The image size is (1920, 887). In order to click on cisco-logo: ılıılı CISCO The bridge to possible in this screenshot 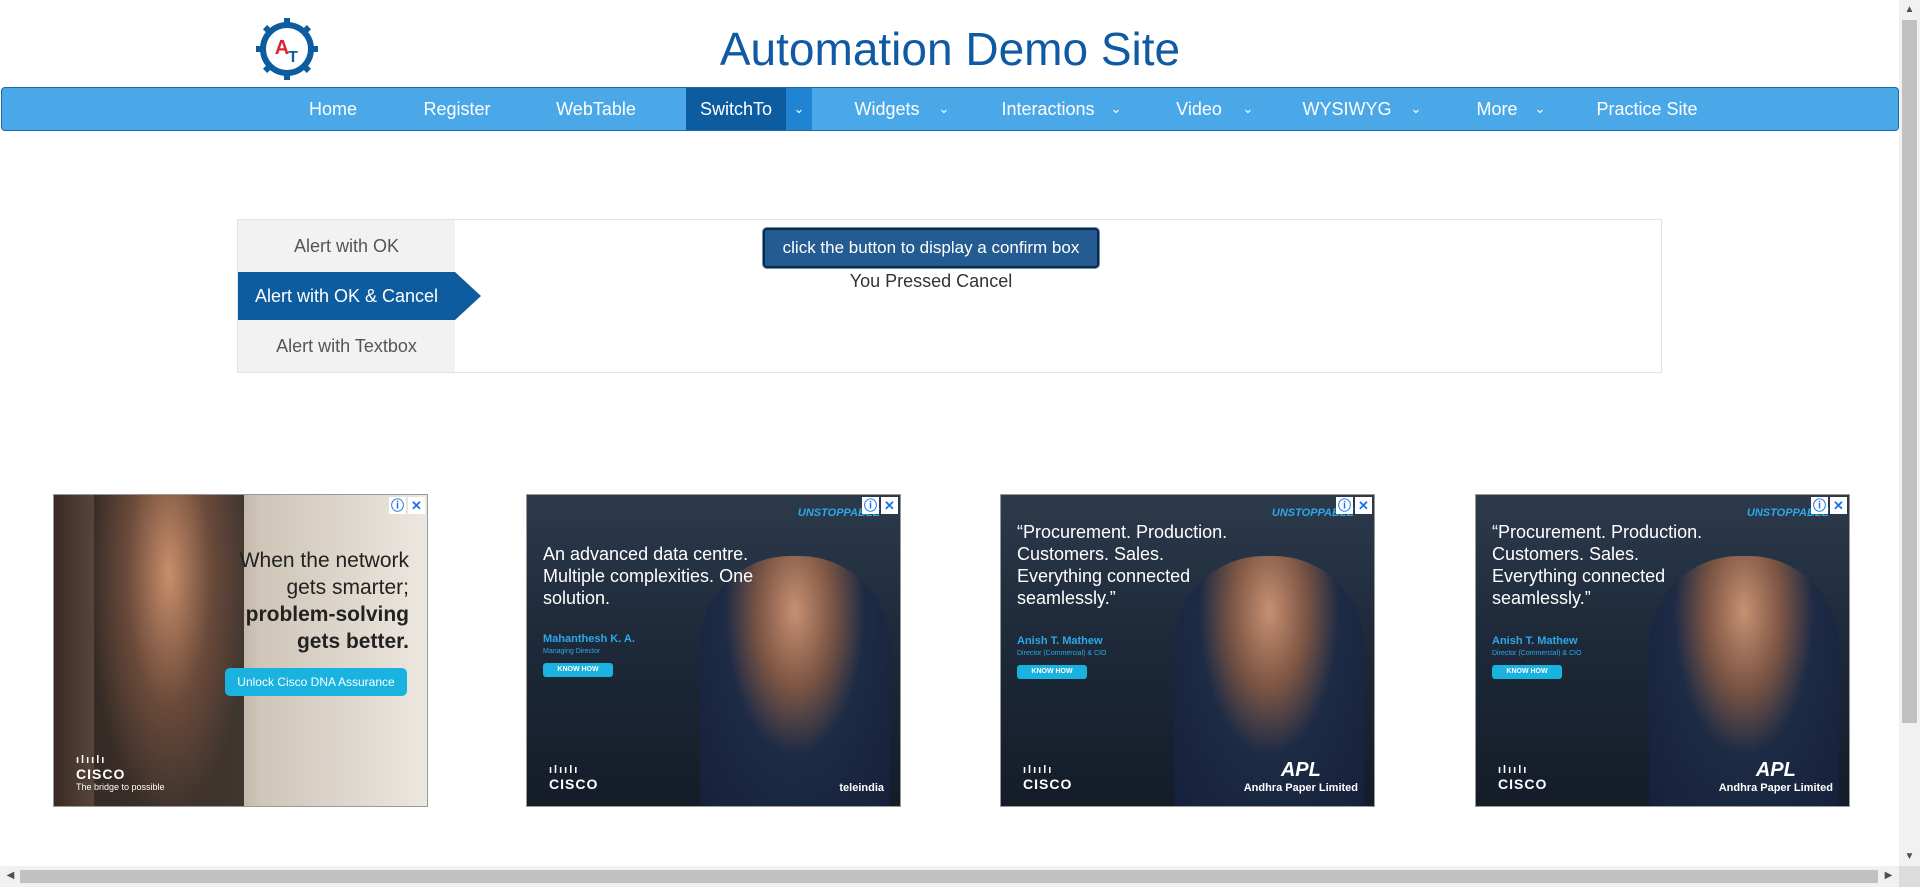, I will do `click(120, 773)`.